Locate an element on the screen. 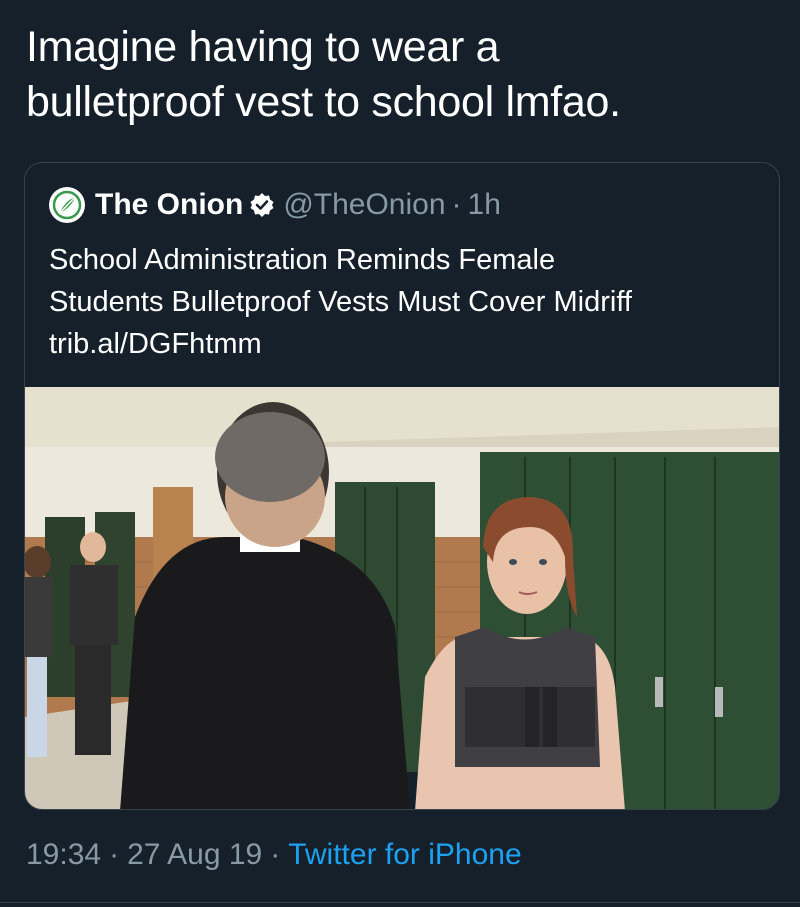 The image size is (800, 907). tweet-text-line-1: Imagine having to wear a is located at coordinates (263, 47).